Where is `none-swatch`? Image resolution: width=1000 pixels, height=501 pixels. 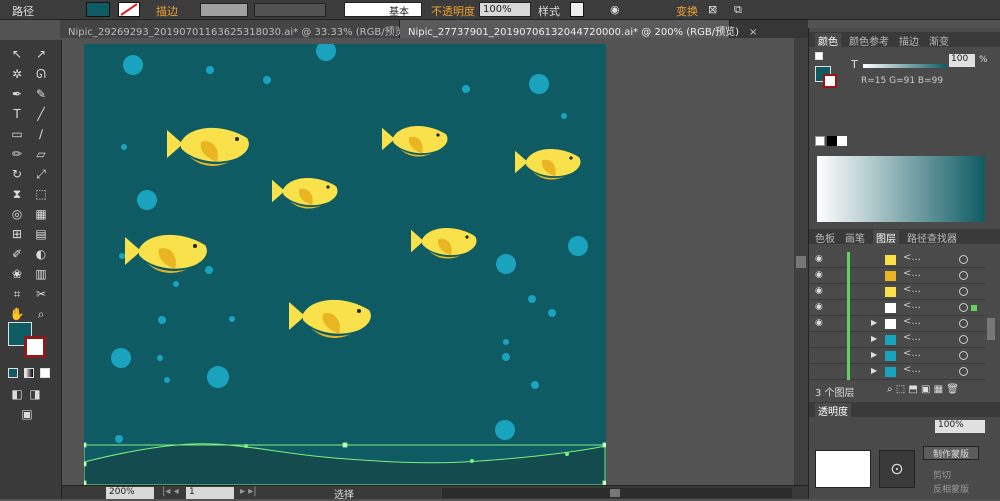
none-swatch is located at coordinates (820, 141).